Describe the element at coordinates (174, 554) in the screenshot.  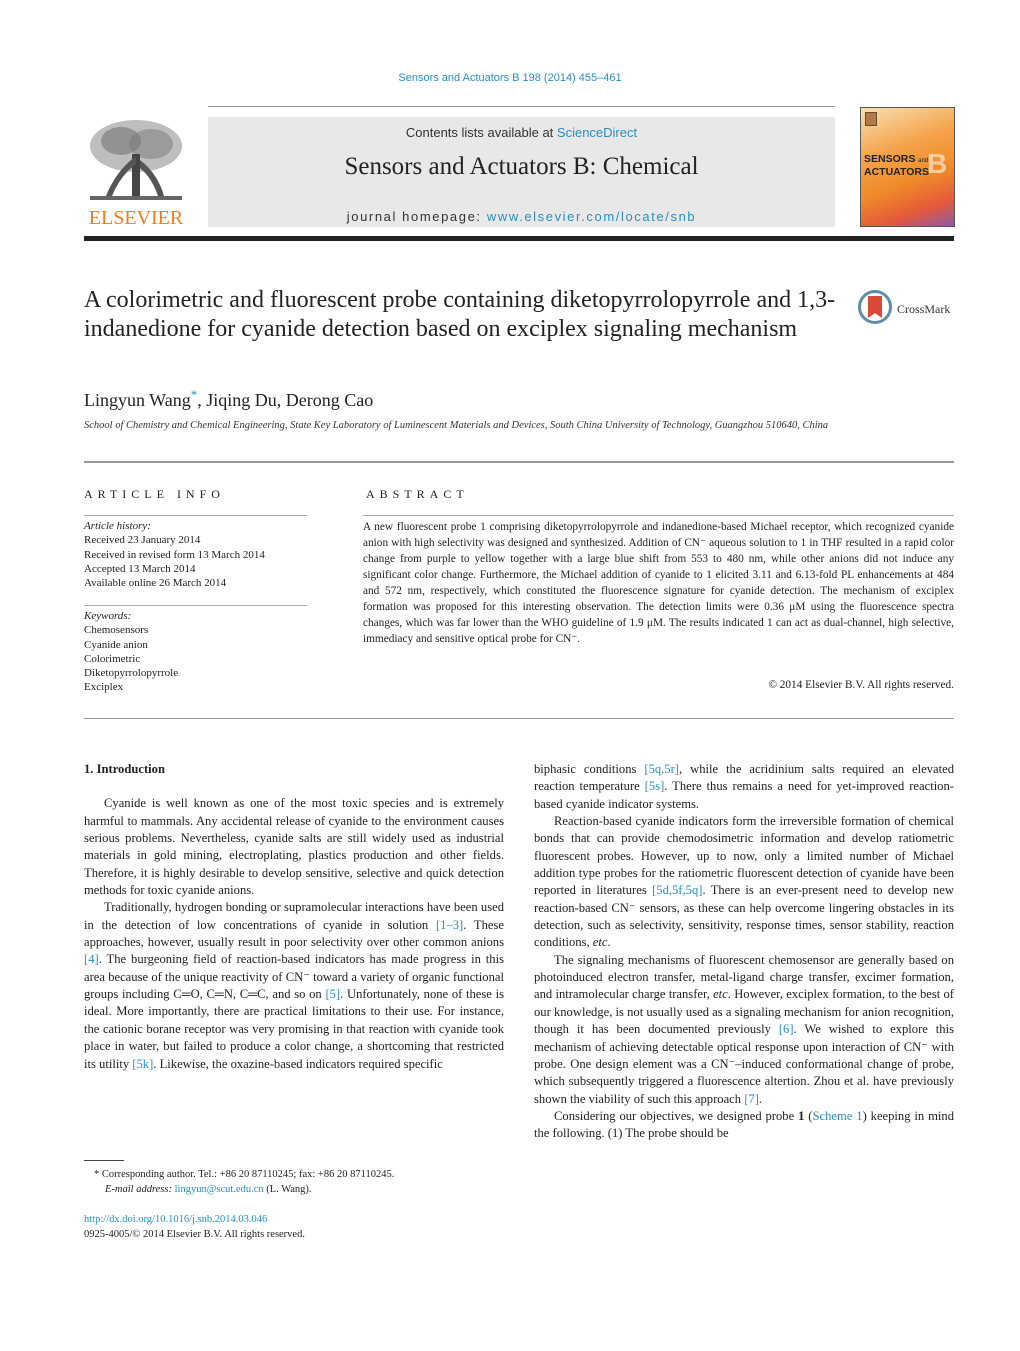
I see `history-item: Received in revised form 13 March 2014` at that location.